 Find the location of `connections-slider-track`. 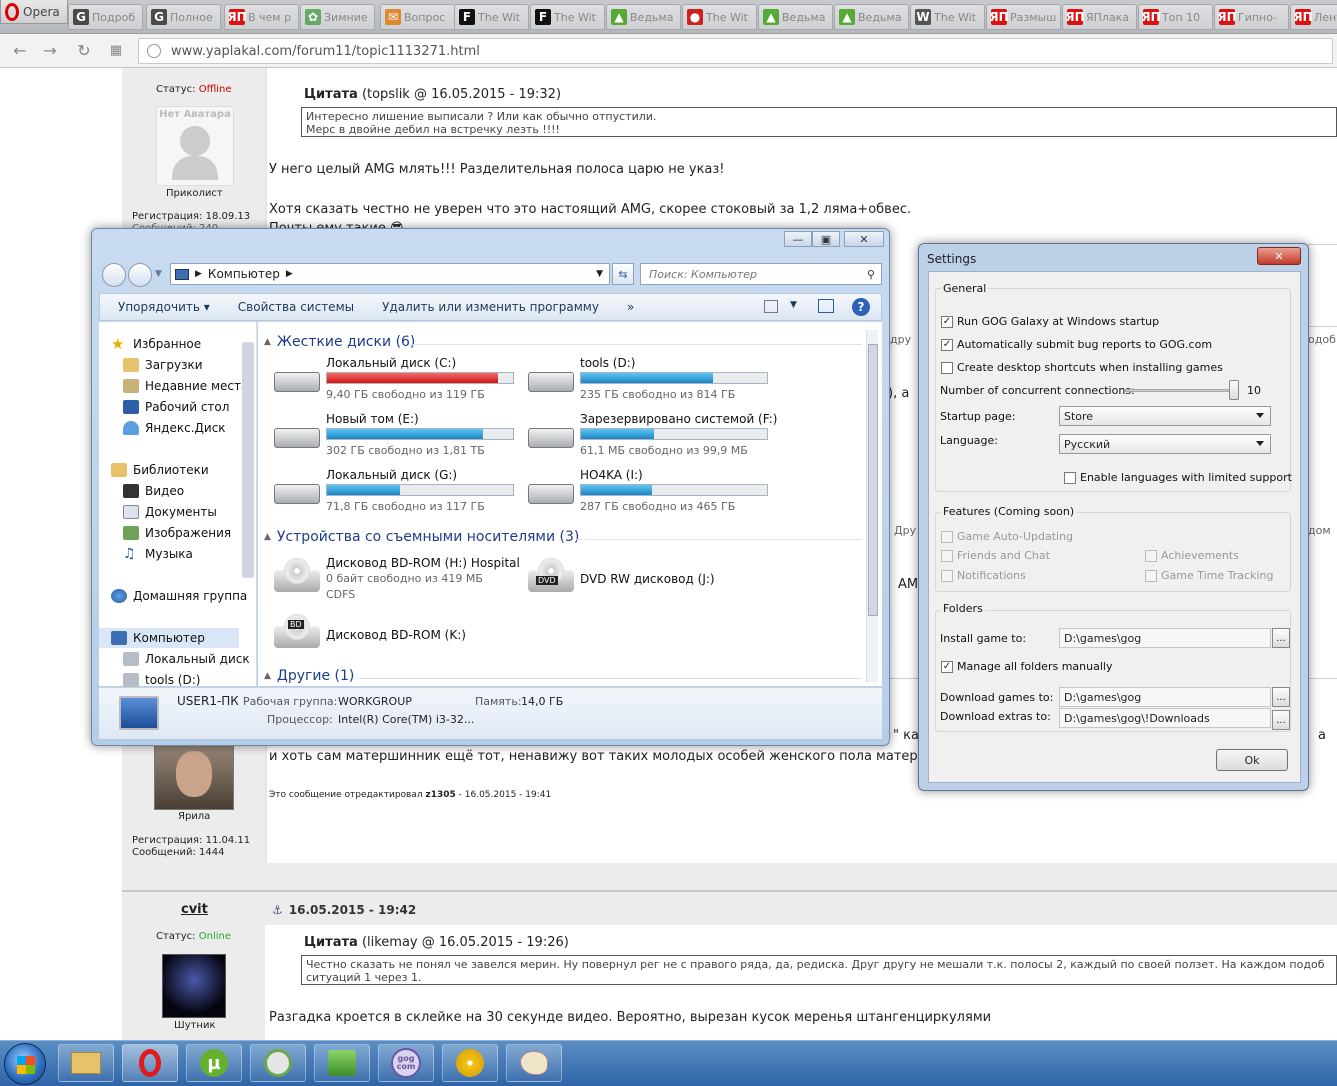

connections-slider-track is located at coordinates (1182, 390).